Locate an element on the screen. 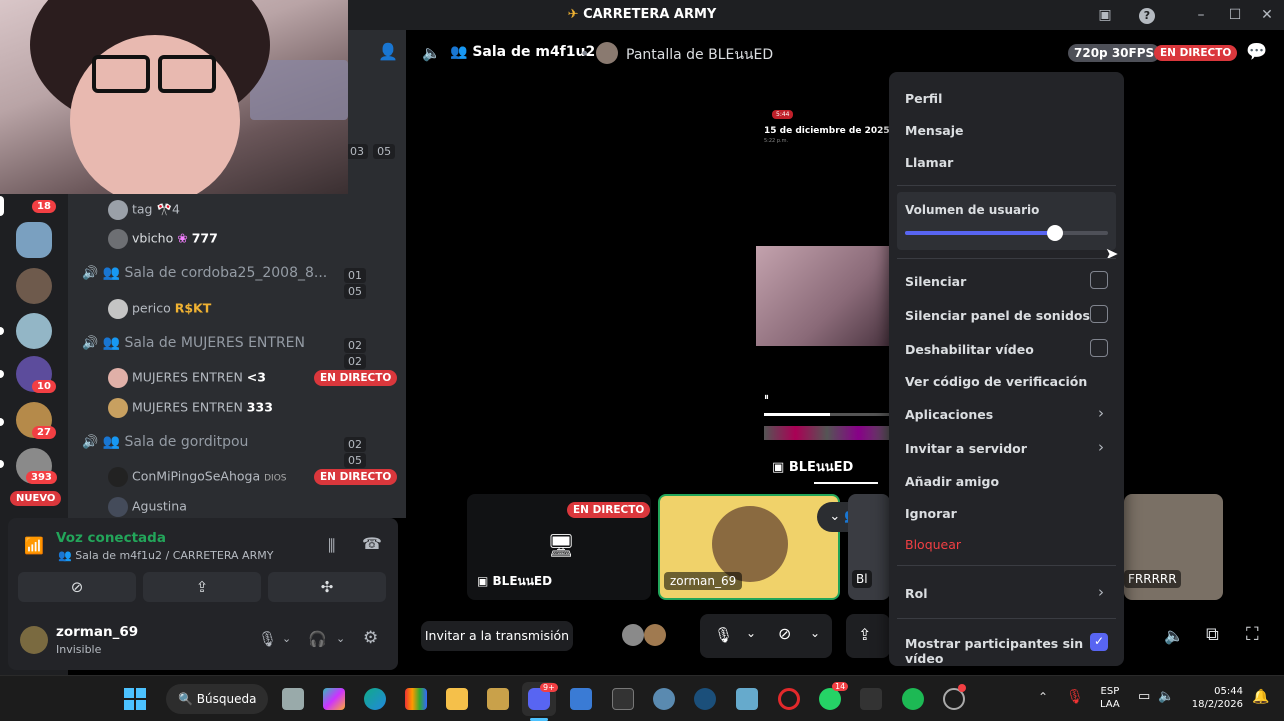  menu-item-ignore: Ignorar is located at coordinates (931, 513).